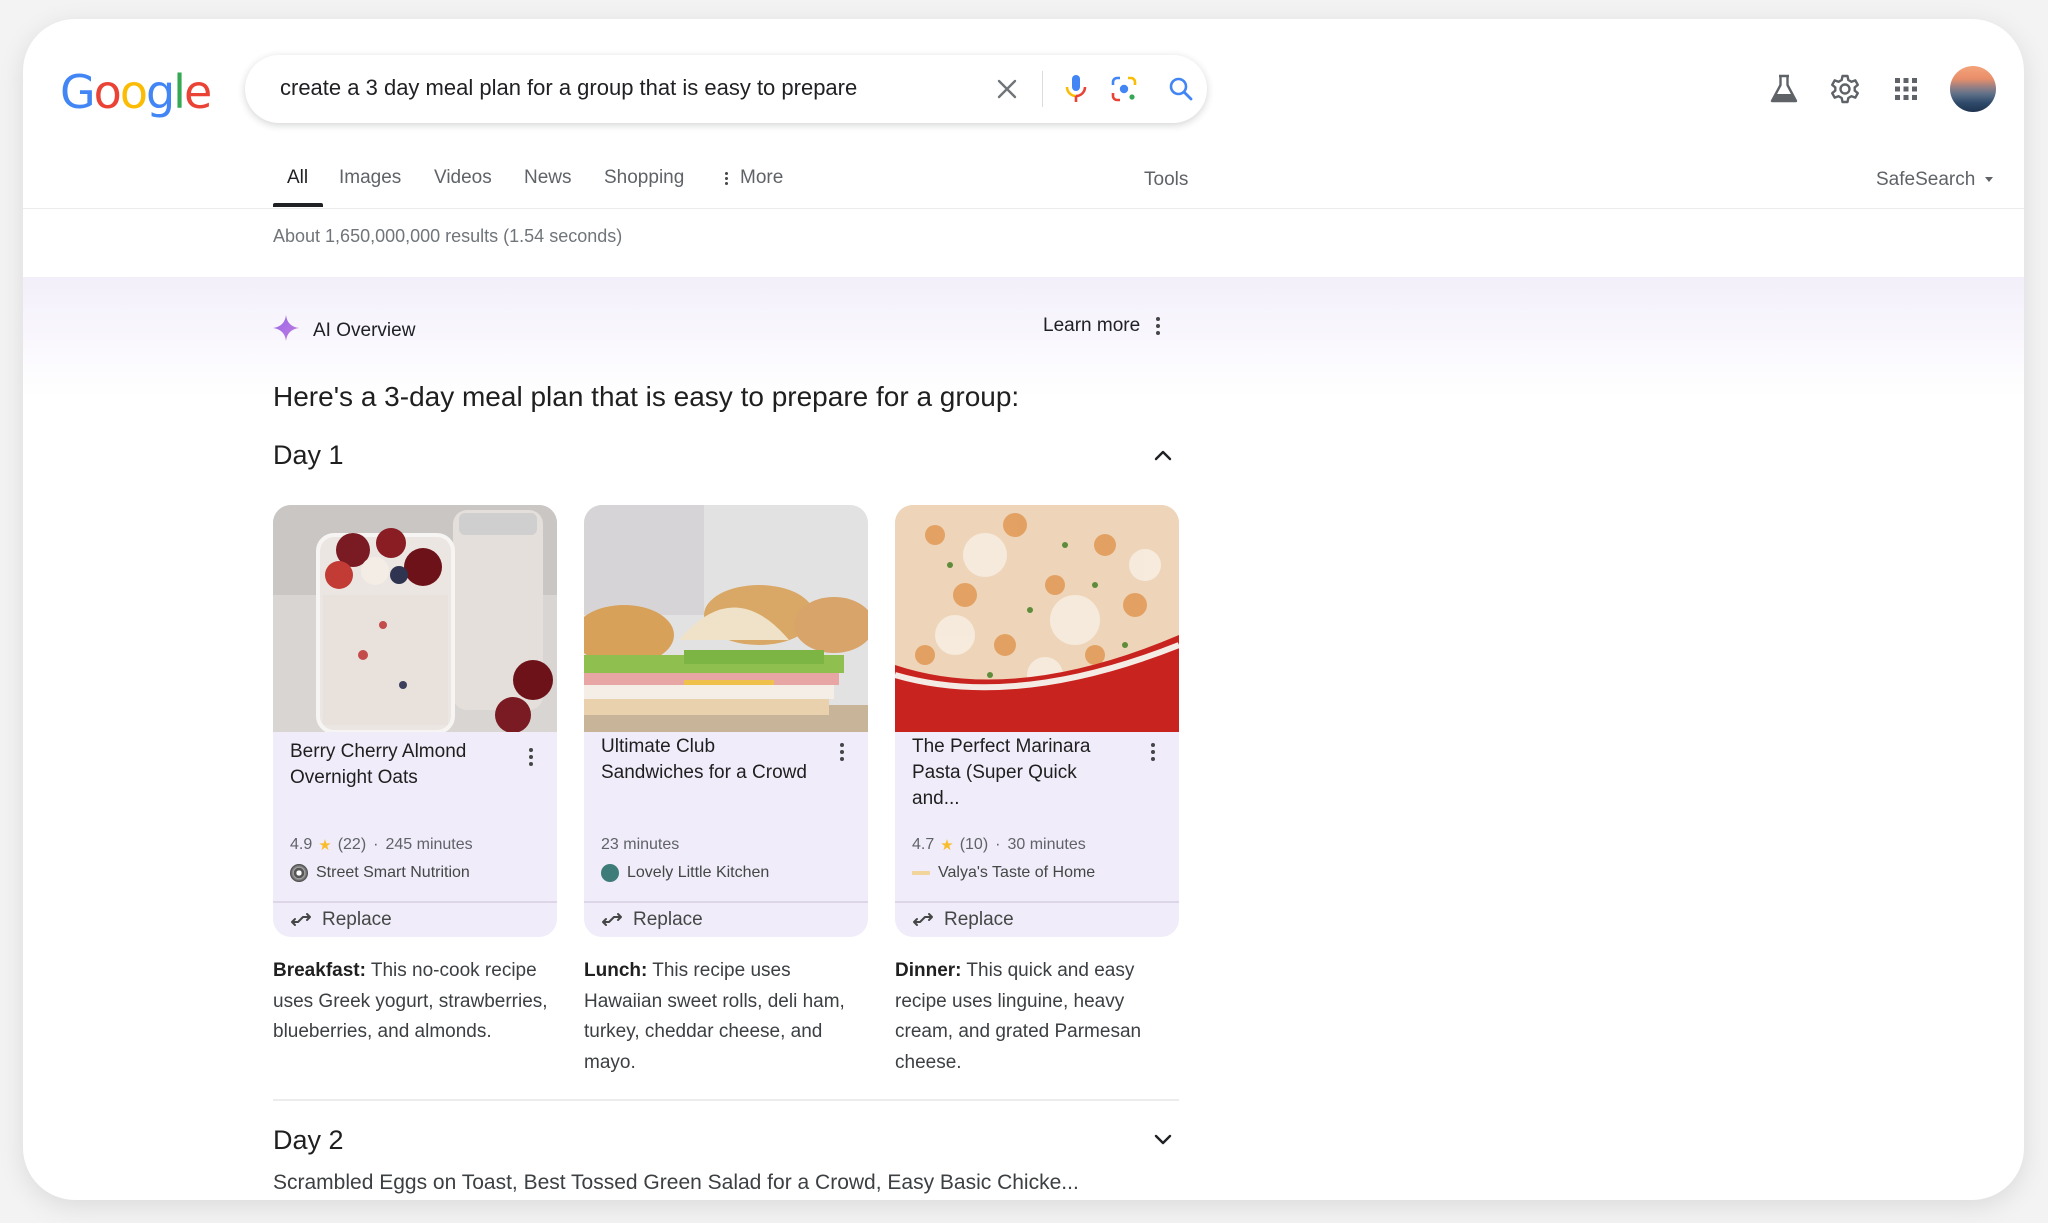 This screenshot has height=1223, width=2048. I want to click on recipe-source: Street Smart Nutrition, so click(380, 873).